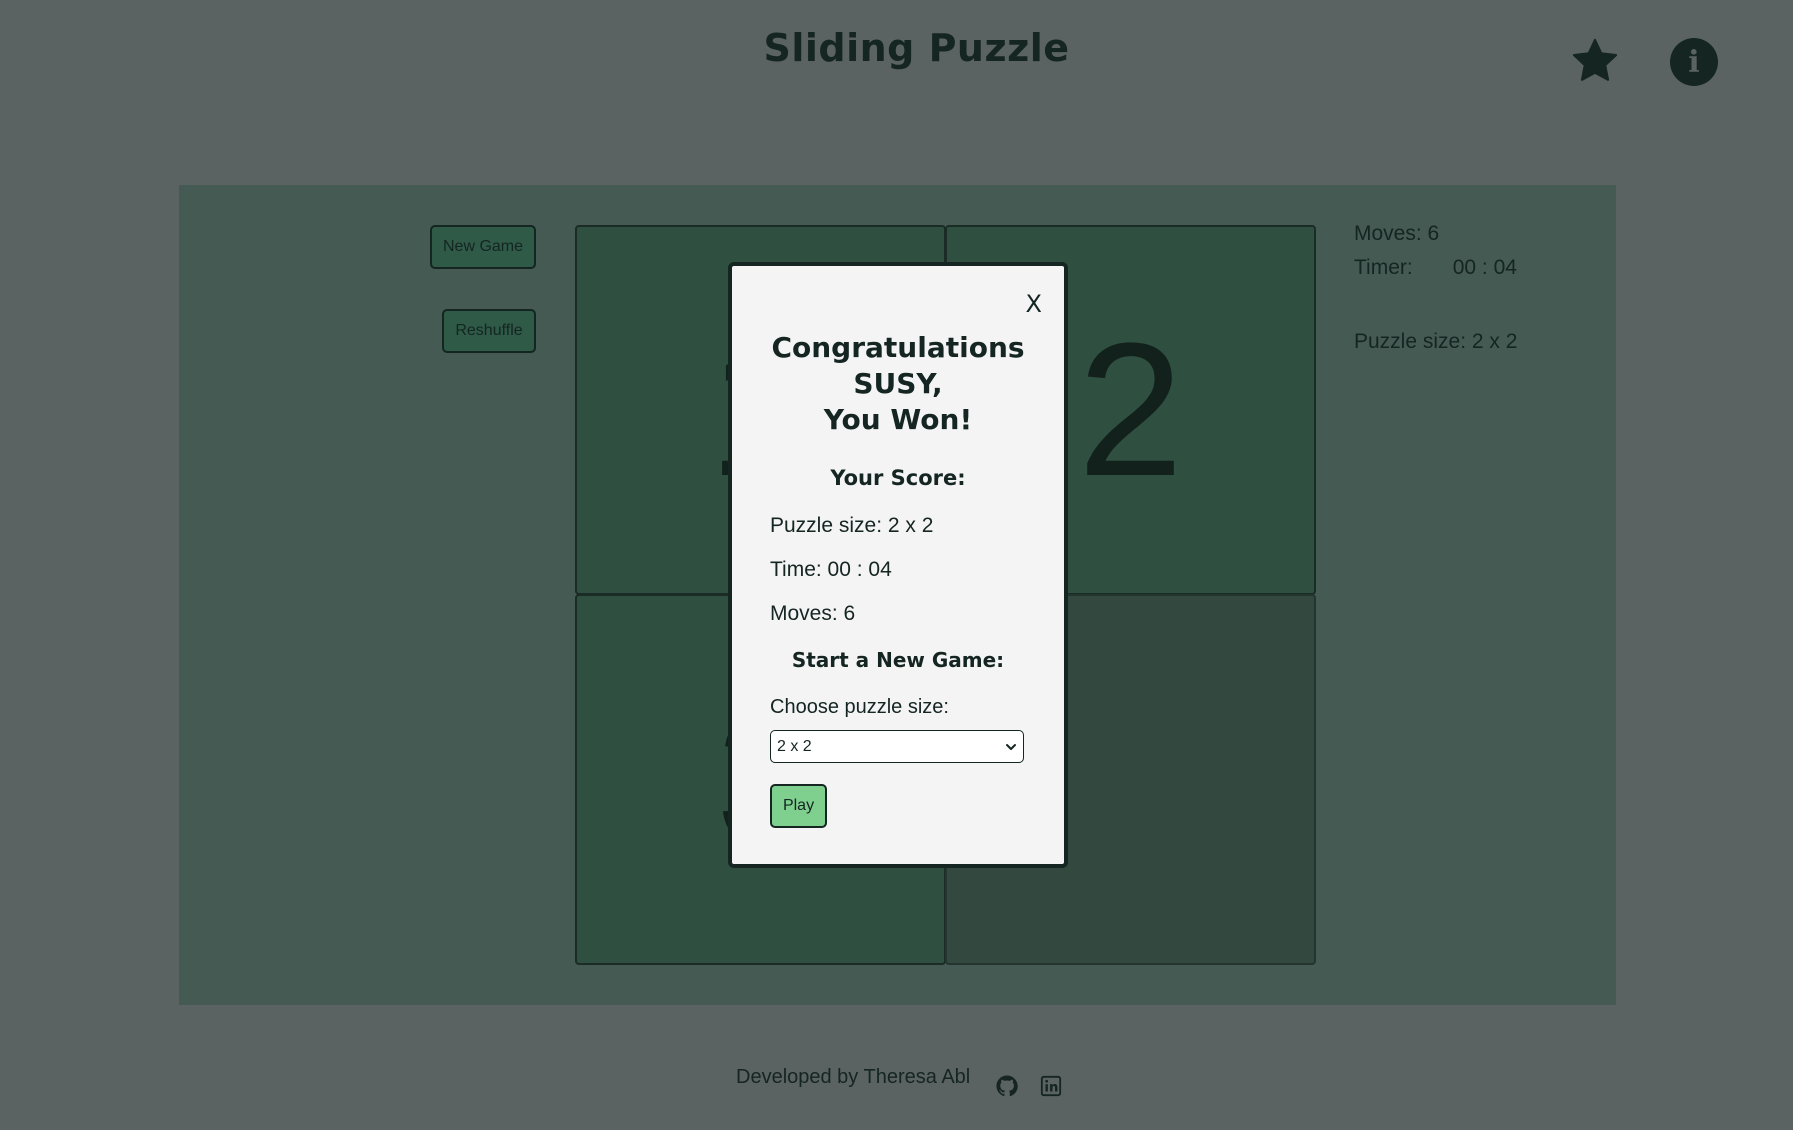  I want to click on favorites-button, so click(1595, 62).